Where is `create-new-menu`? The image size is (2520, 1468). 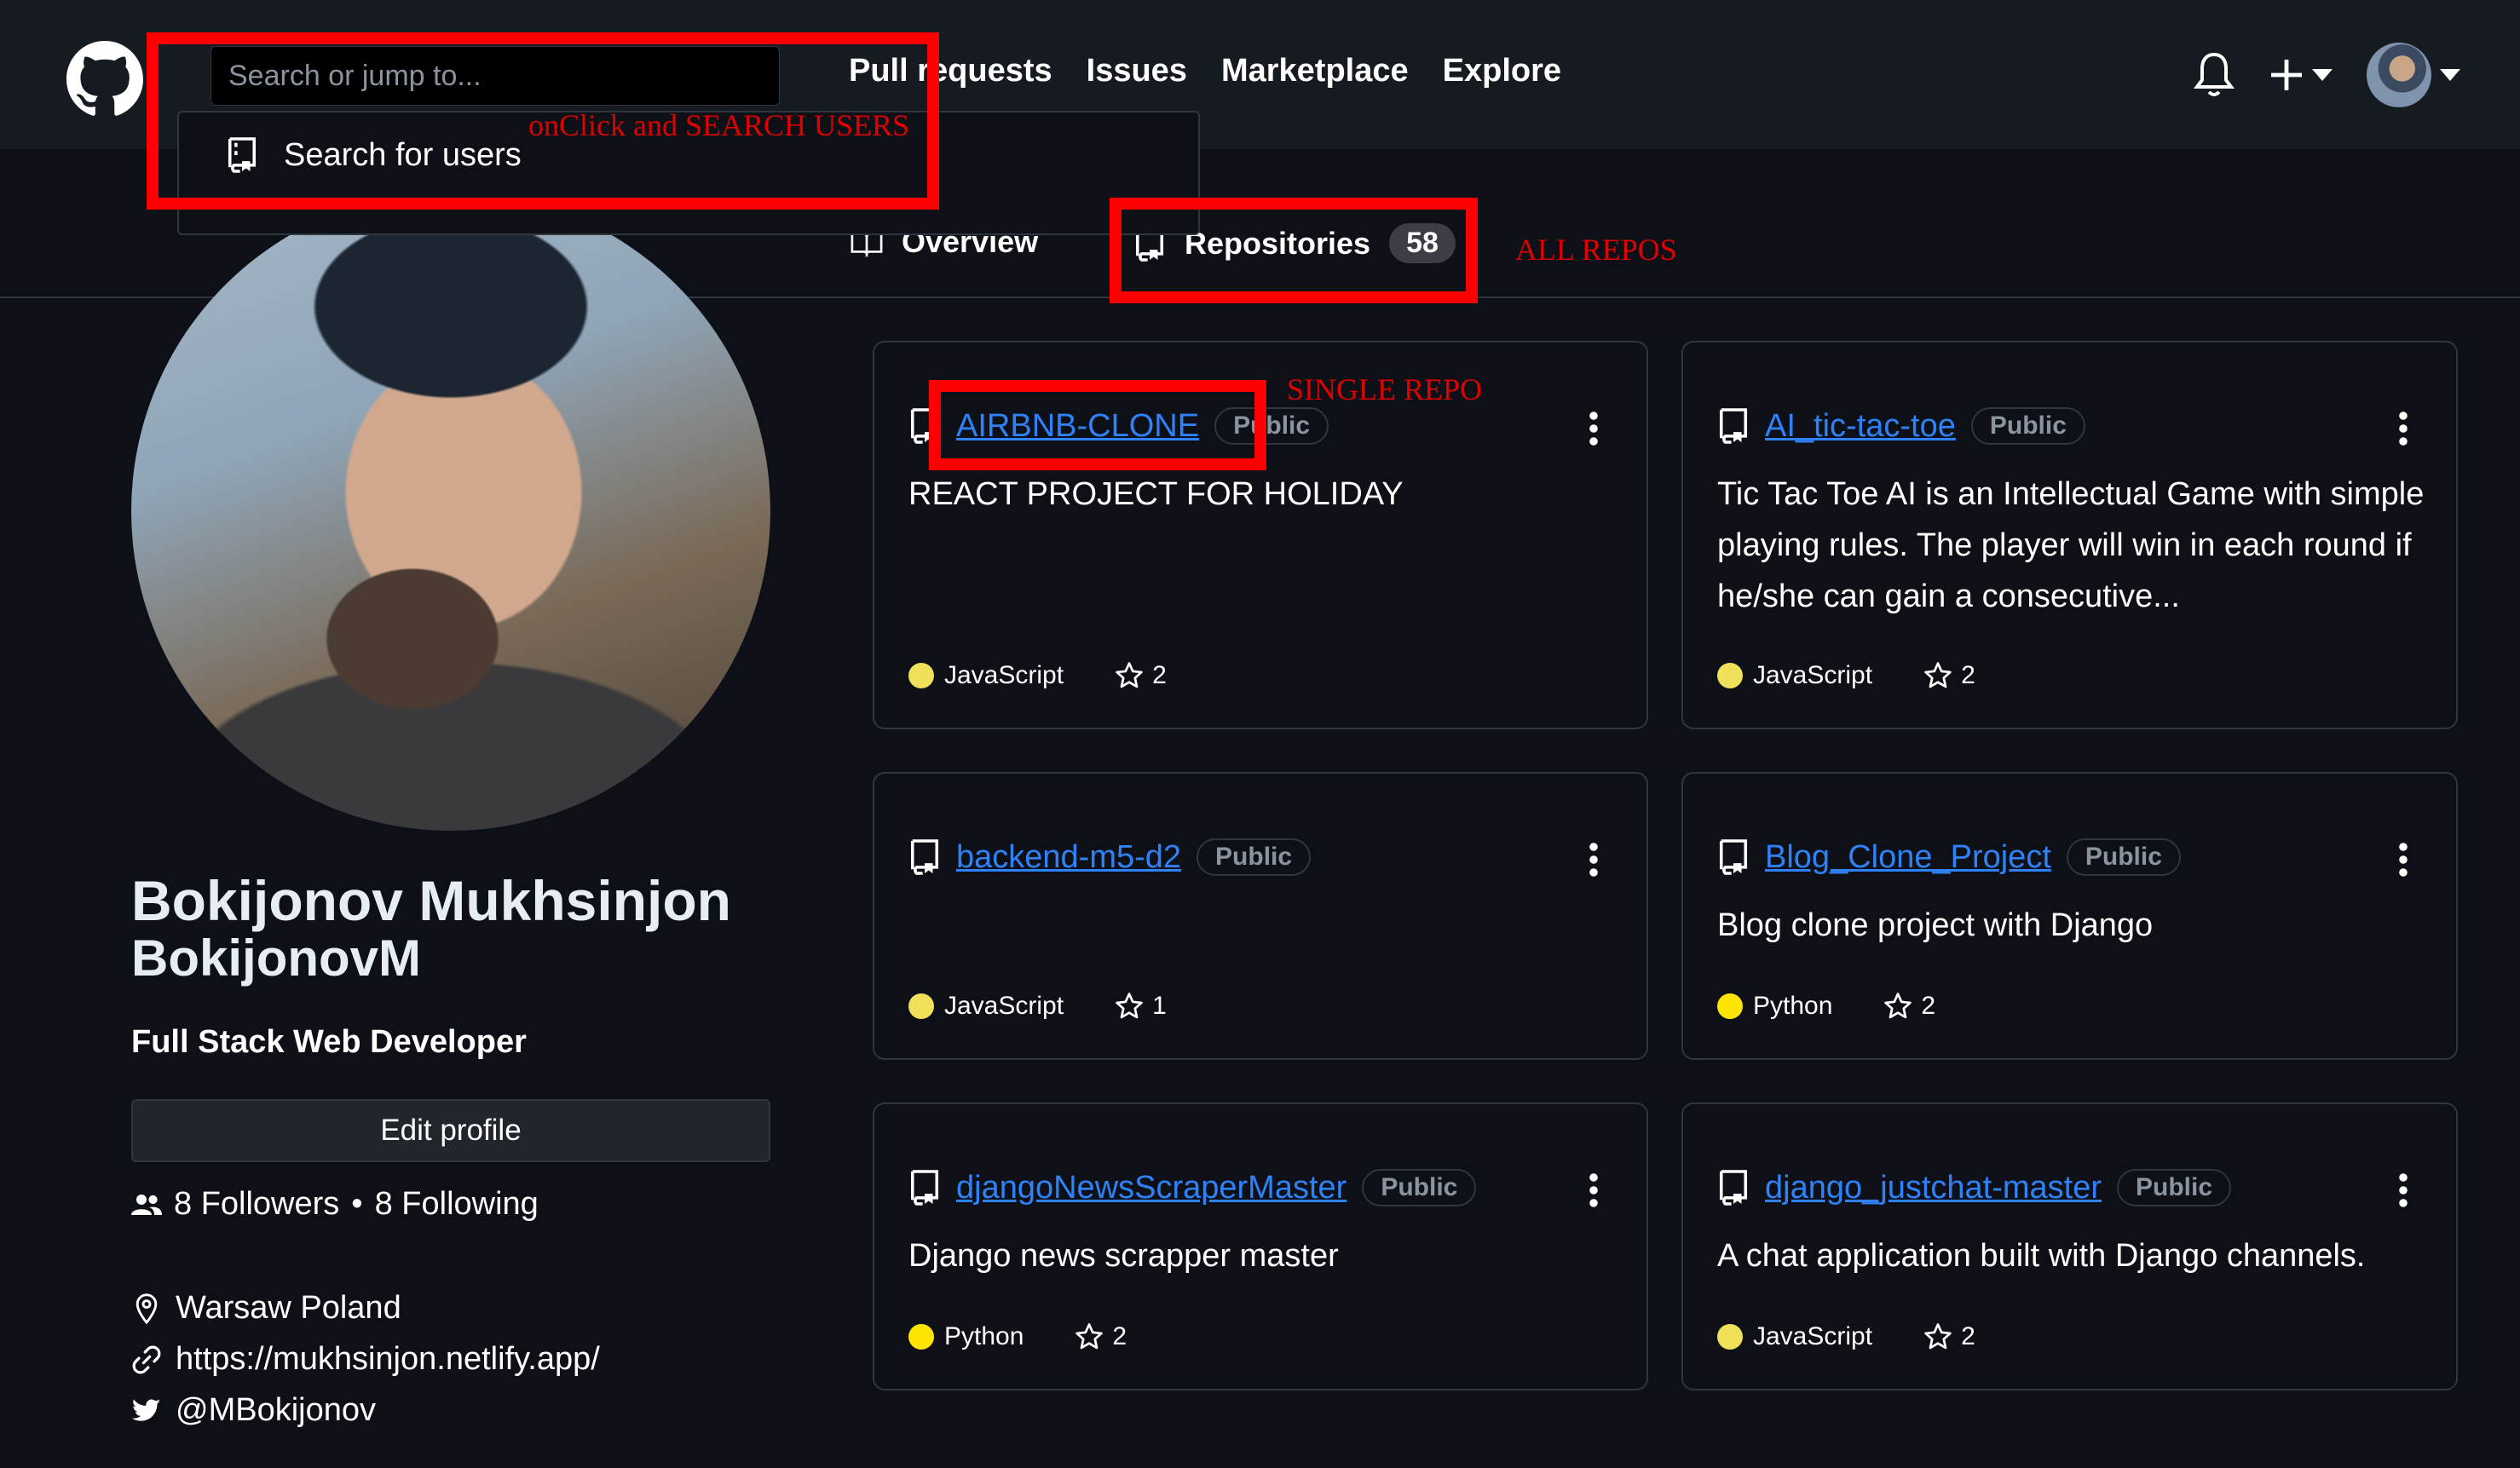 create-new-menu is located at coordinates (2301, 75).